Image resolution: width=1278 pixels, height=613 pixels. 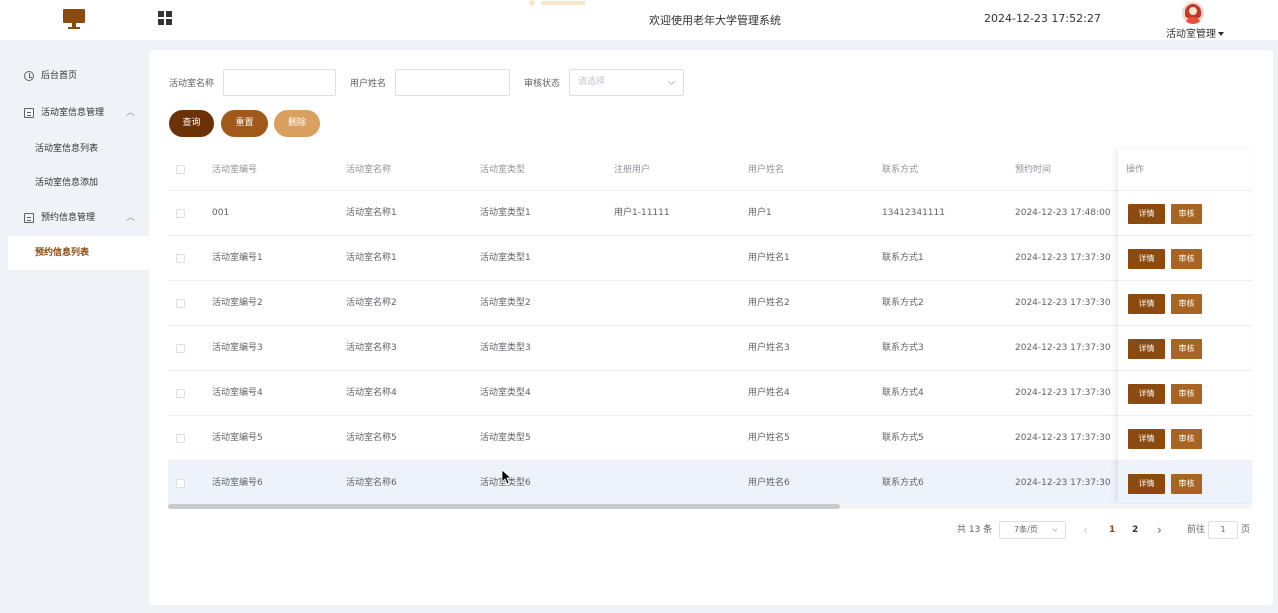 I want to click on user-menu-dropdown: 活动室管理, so click(x=1195, y=32).